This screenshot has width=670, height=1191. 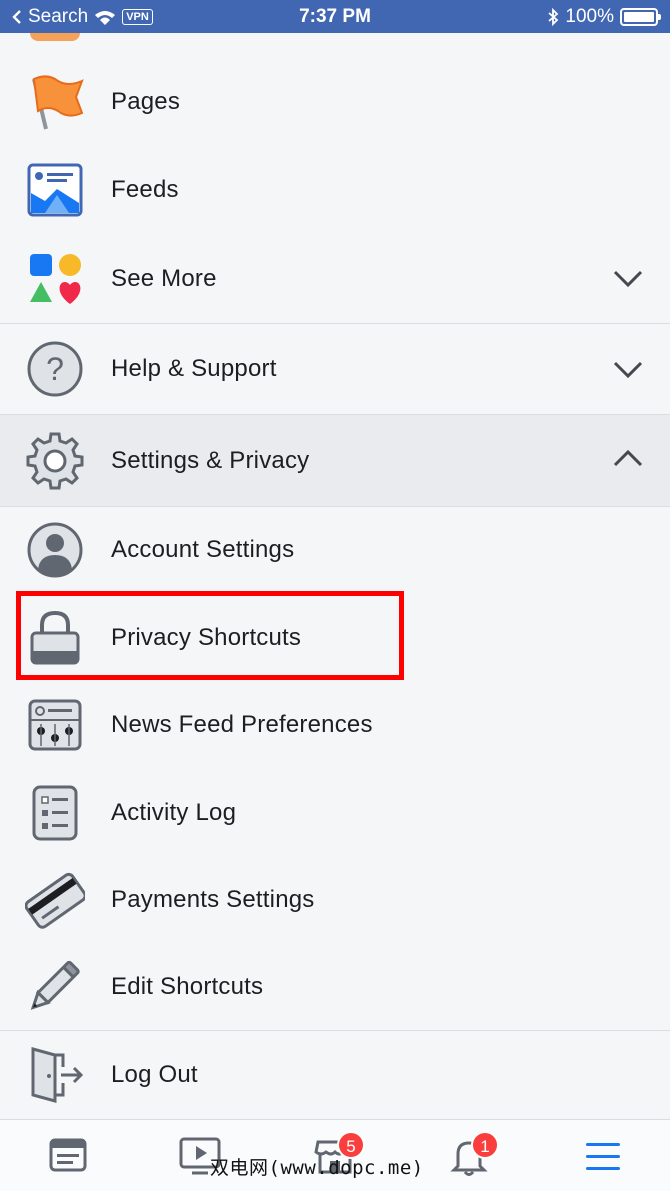 I want to click on status-right: 100%, so click(x=604, y=17).